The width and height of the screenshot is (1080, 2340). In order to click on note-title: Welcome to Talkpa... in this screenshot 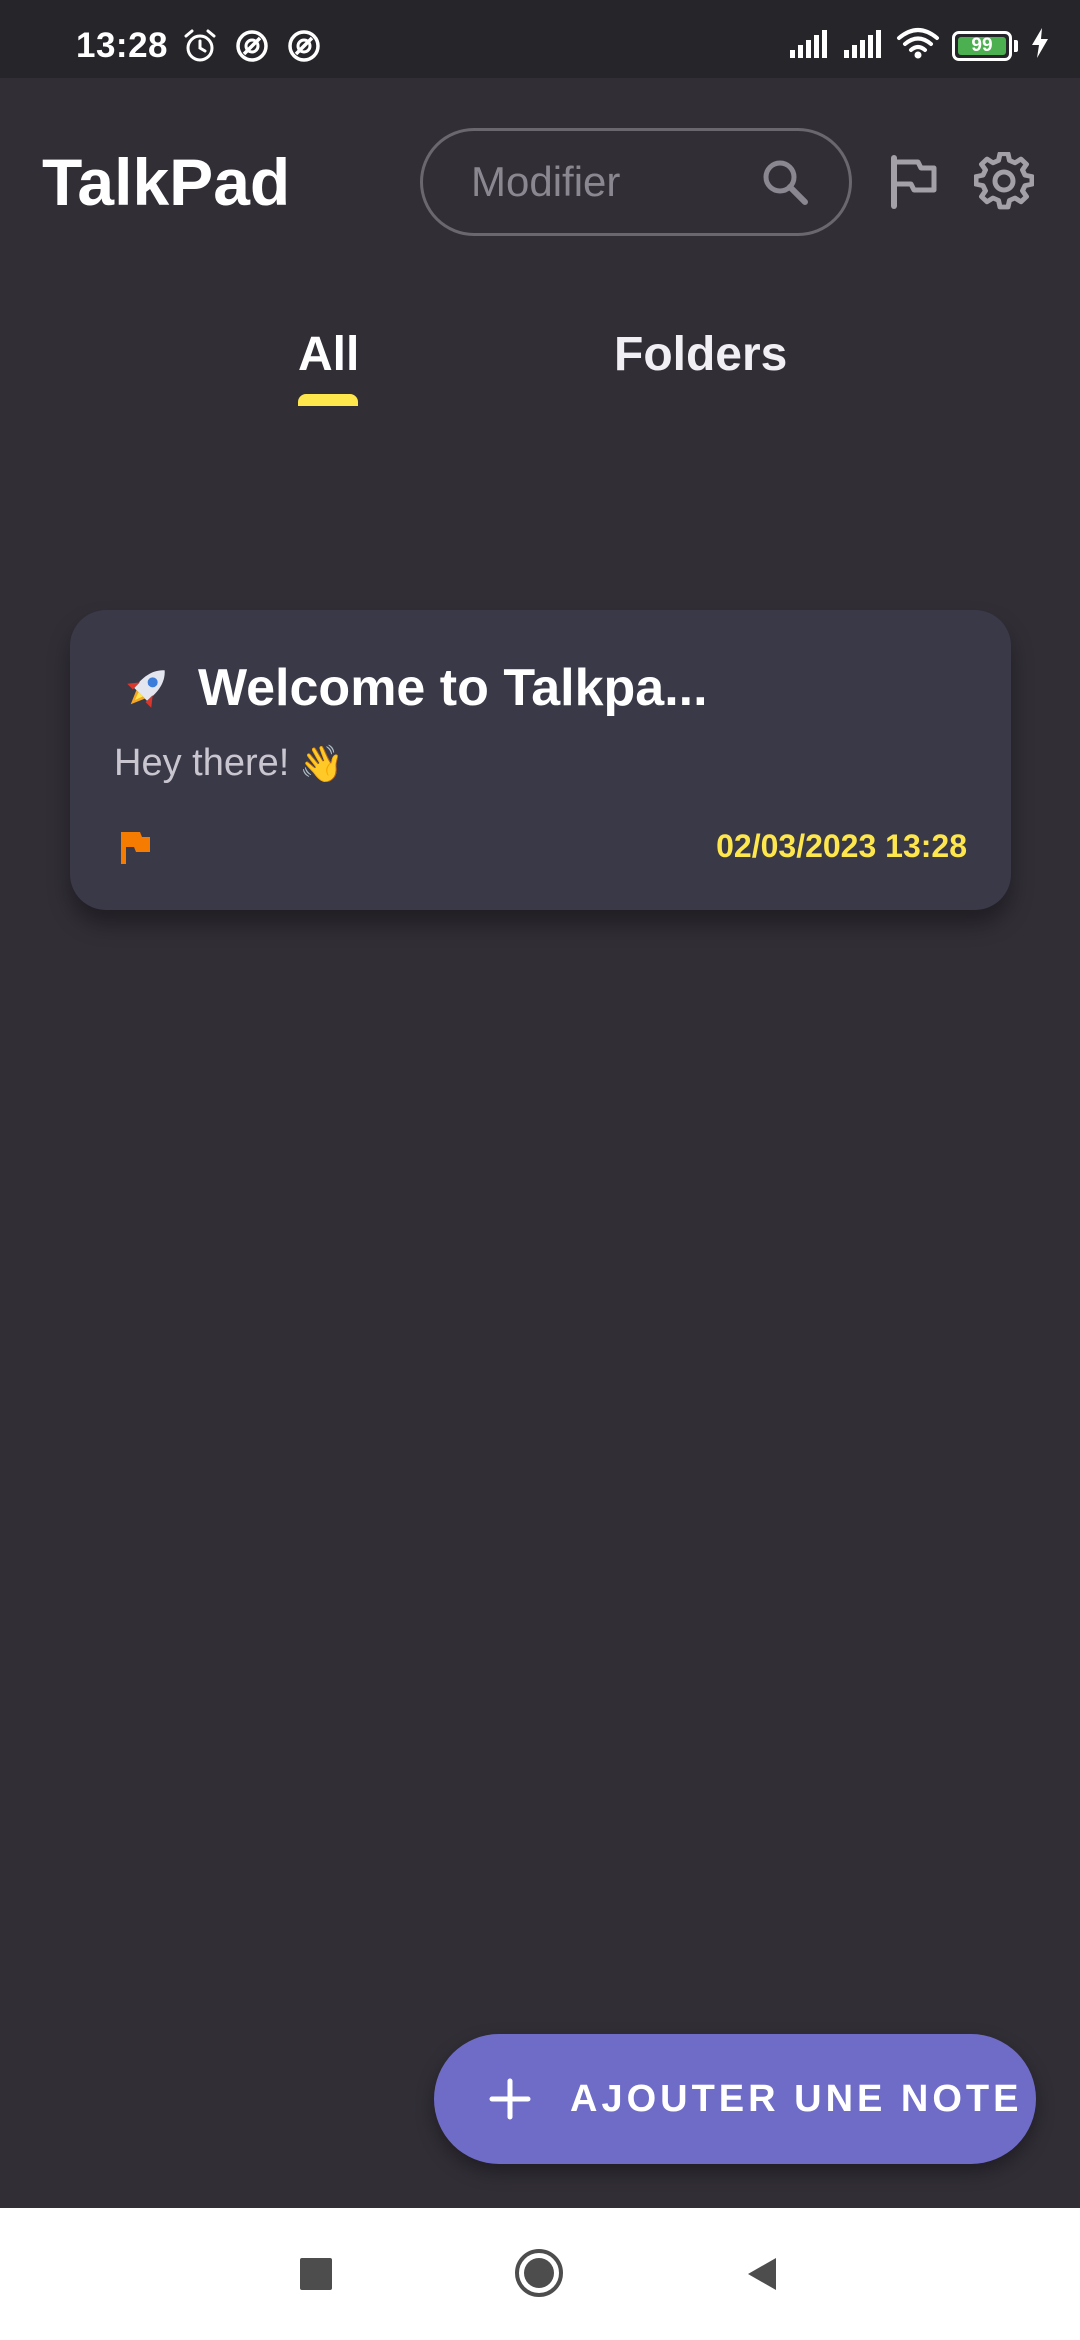, I will do `click(453, 688)`.